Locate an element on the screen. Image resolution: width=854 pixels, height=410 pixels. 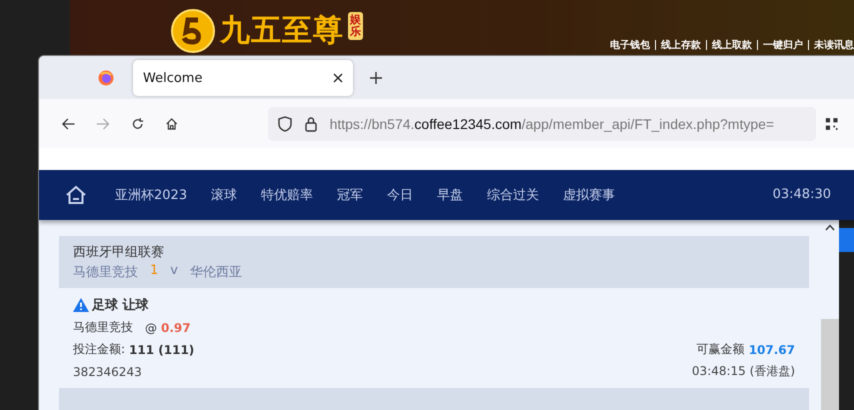
back-icon is located at coordinates (69, 123).